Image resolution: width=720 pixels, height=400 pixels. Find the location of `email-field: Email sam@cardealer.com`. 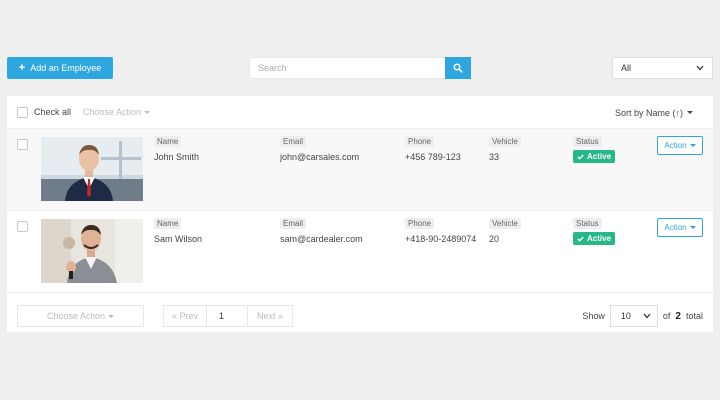

email-field: Email sam@cardealer.com is located at coordinates (321, 231).